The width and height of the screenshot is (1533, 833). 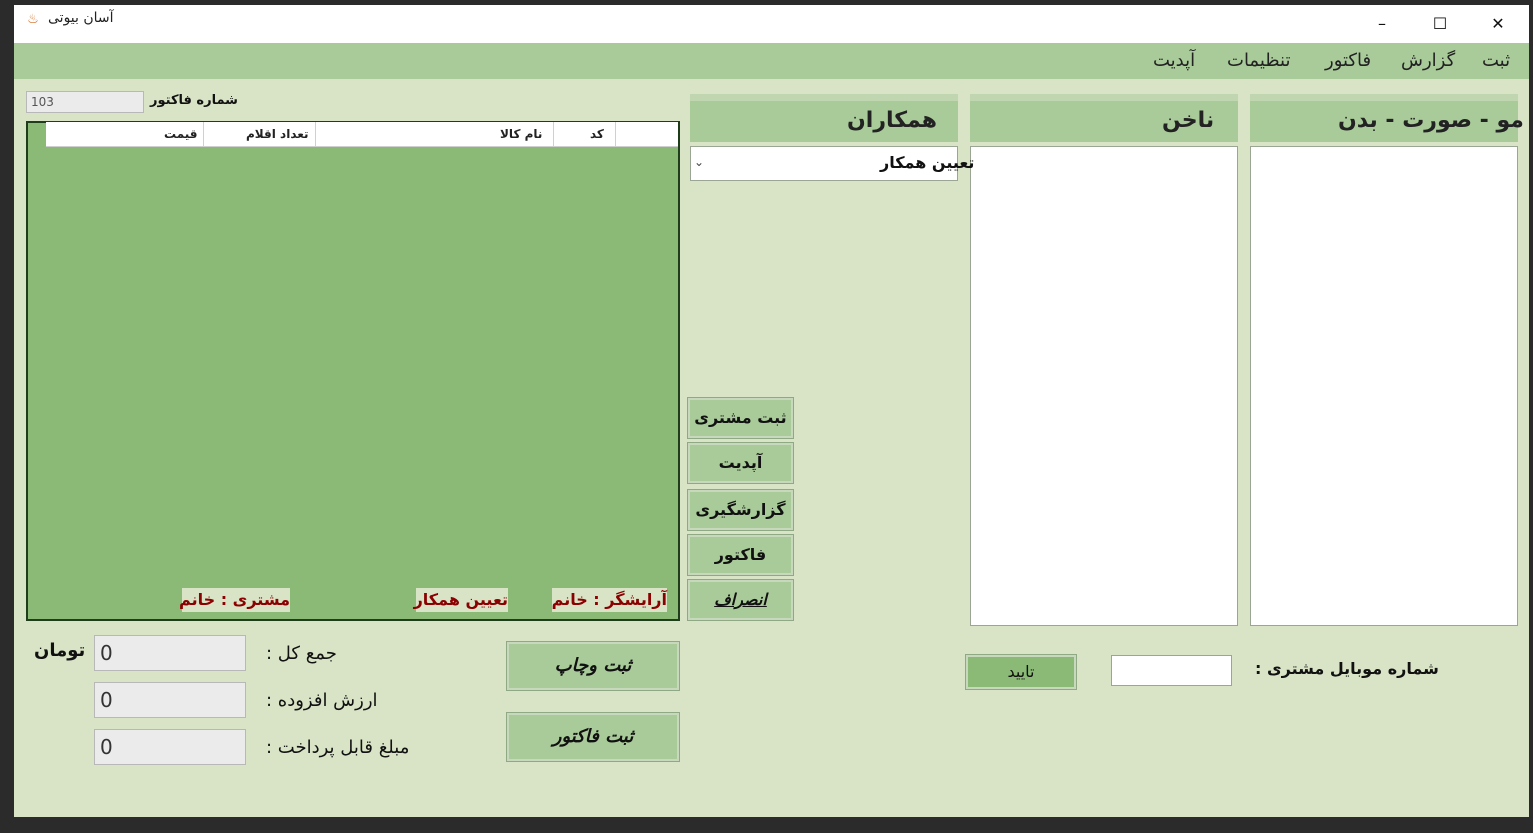 I want to click on save-print-button: ثبت وچاپ, so click(x=593, y=666).